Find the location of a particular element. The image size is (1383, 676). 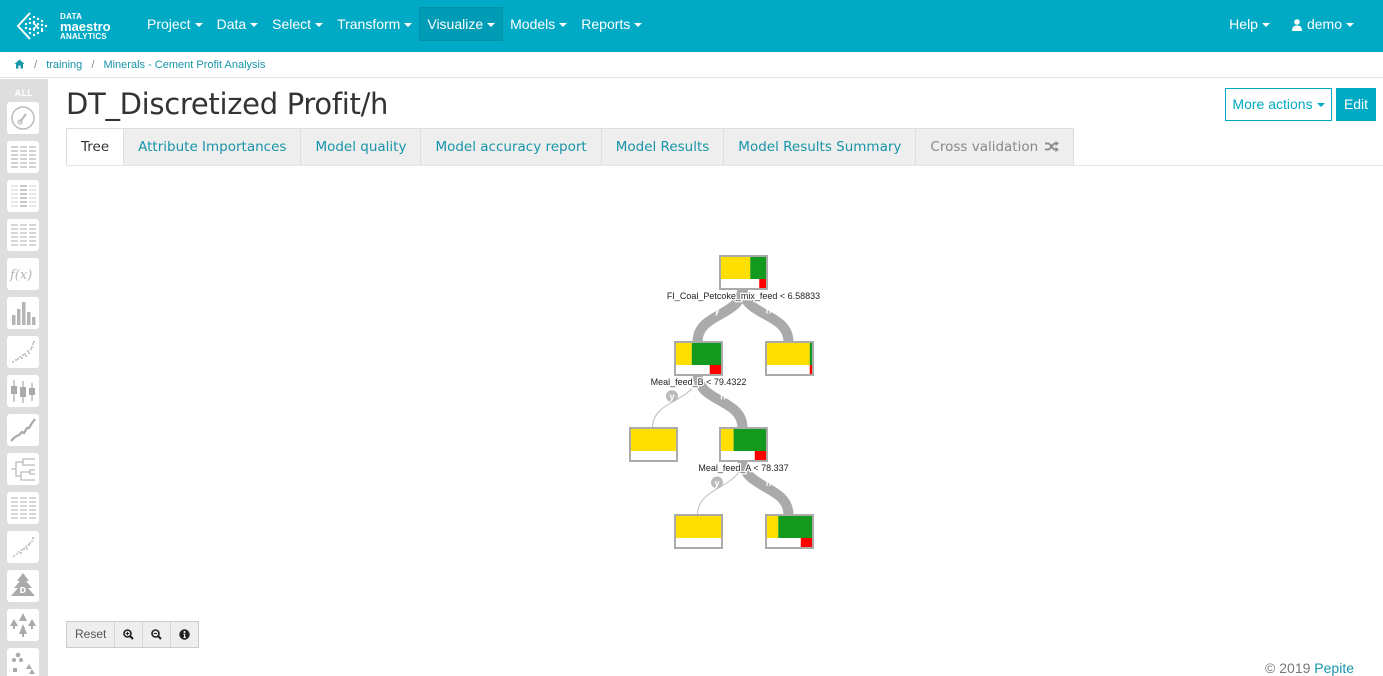

nav-models-label: Models is located at coordinates (533, 24).